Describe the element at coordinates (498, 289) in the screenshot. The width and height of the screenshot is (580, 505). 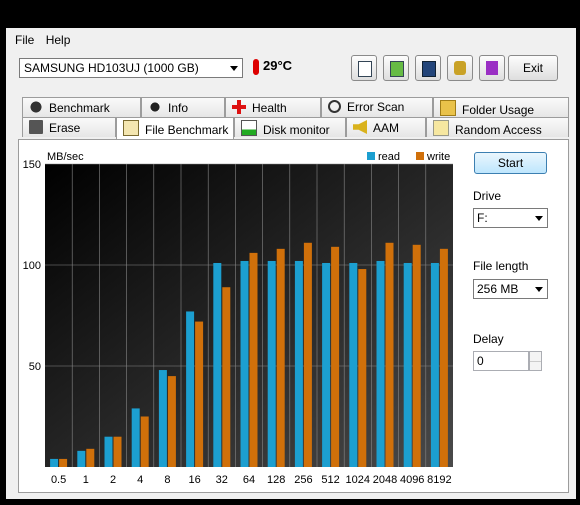
I see `file-length-value: 256 MB` at that location.